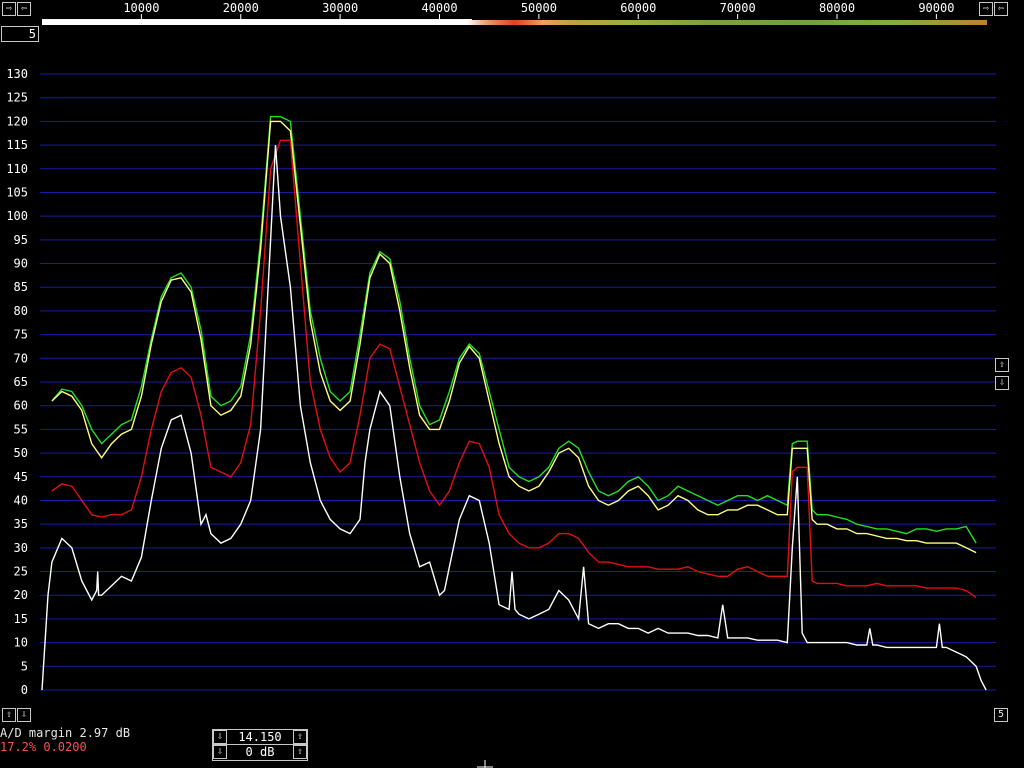  What do you see at coordinates (21, 429) in the screenshot?
I see `y-tick-label: 55` at bounding box center [21, 429].